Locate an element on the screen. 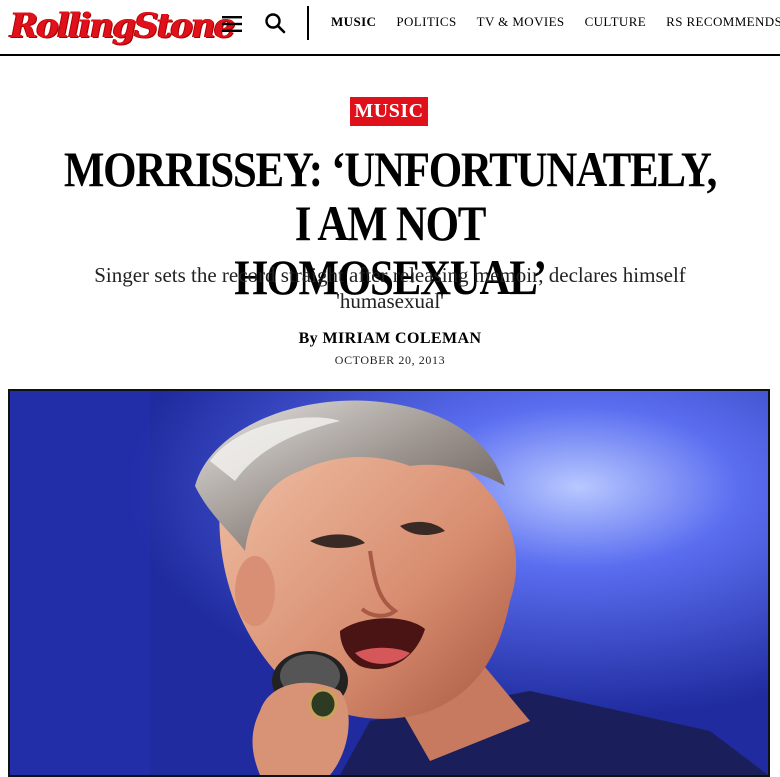 The height and width of the screenshot is (777, 780). nav-item-rs-recommends: RS RECOMMENDS is located at coordinates (723, 22).